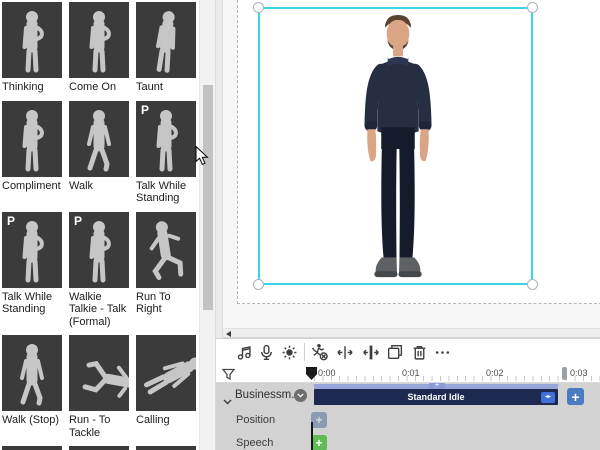 The height and width of the screenshot is (450, 600). I want to click on playhead-line, so click(312, 436).